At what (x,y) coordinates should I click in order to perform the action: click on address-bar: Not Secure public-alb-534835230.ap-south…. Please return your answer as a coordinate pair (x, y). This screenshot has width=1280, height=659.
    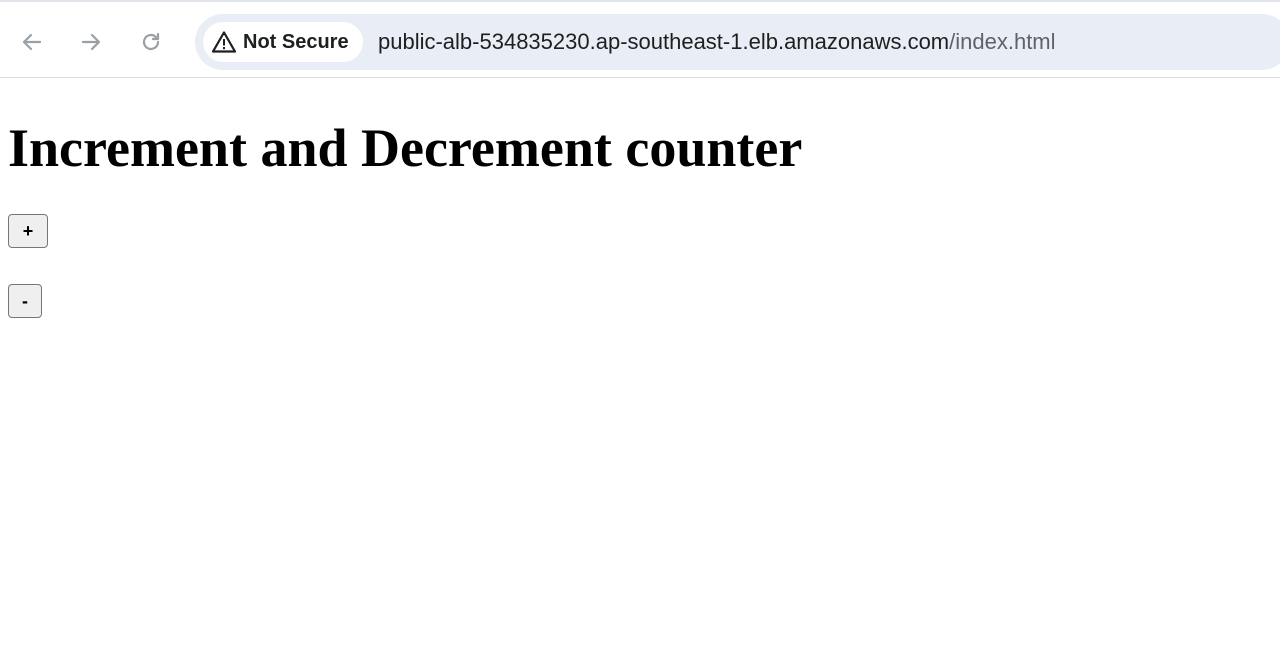
    Looking at the image, I should click on (737, 42).